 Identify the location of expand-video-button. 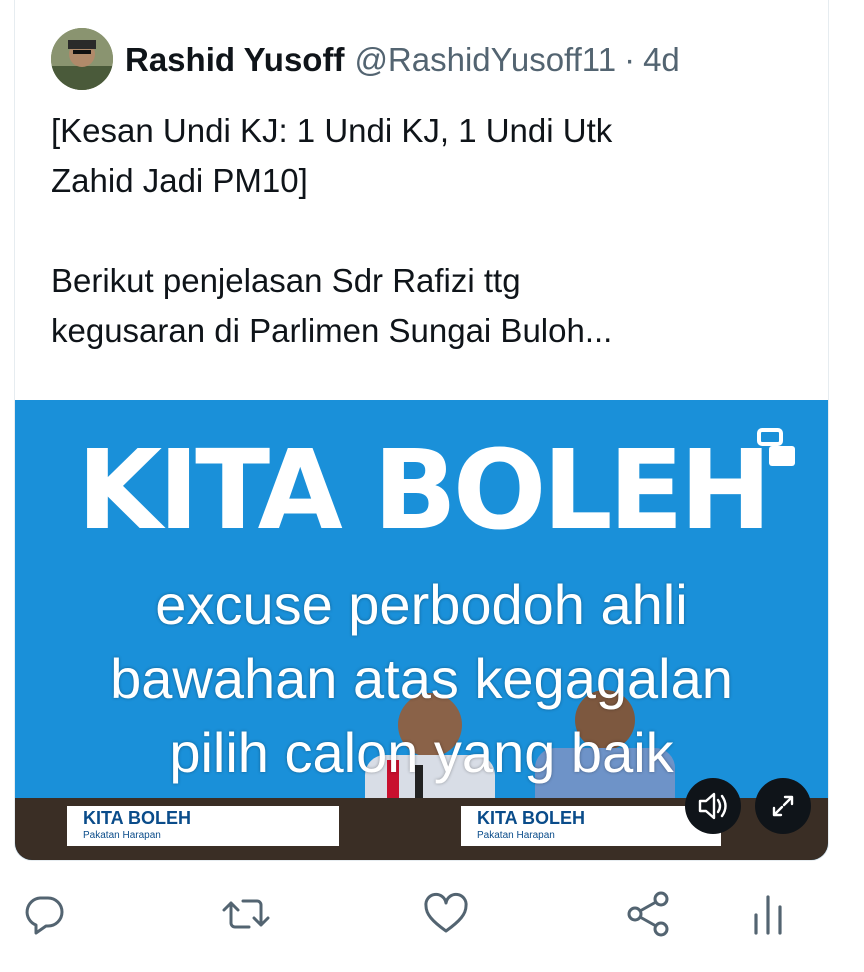
(783, 806).